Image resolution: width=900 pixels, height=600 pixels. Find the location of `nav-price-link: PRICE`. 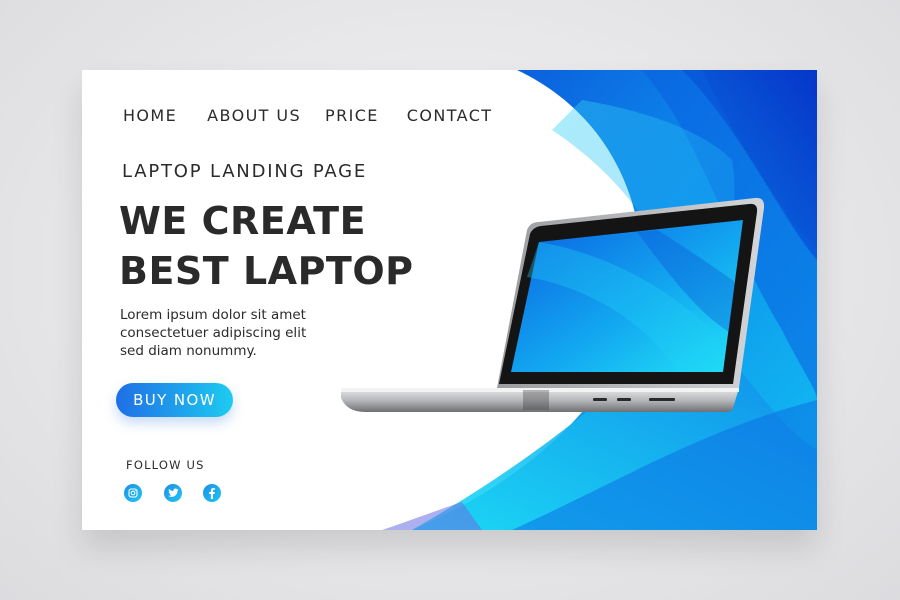

nav-price-link: PRICE is located at coordinates (352, 115).